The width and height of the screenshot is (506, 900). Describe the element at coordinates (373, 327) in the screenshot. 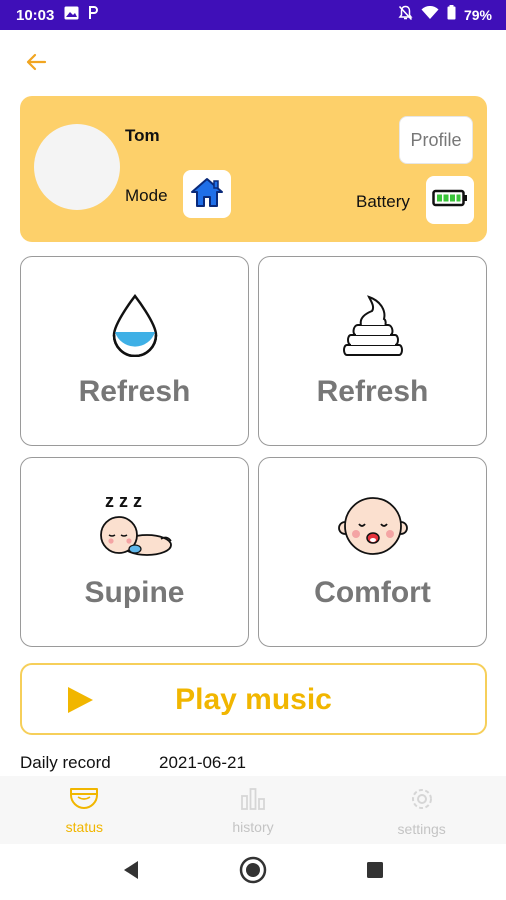

I see `poop-icon` at that location.